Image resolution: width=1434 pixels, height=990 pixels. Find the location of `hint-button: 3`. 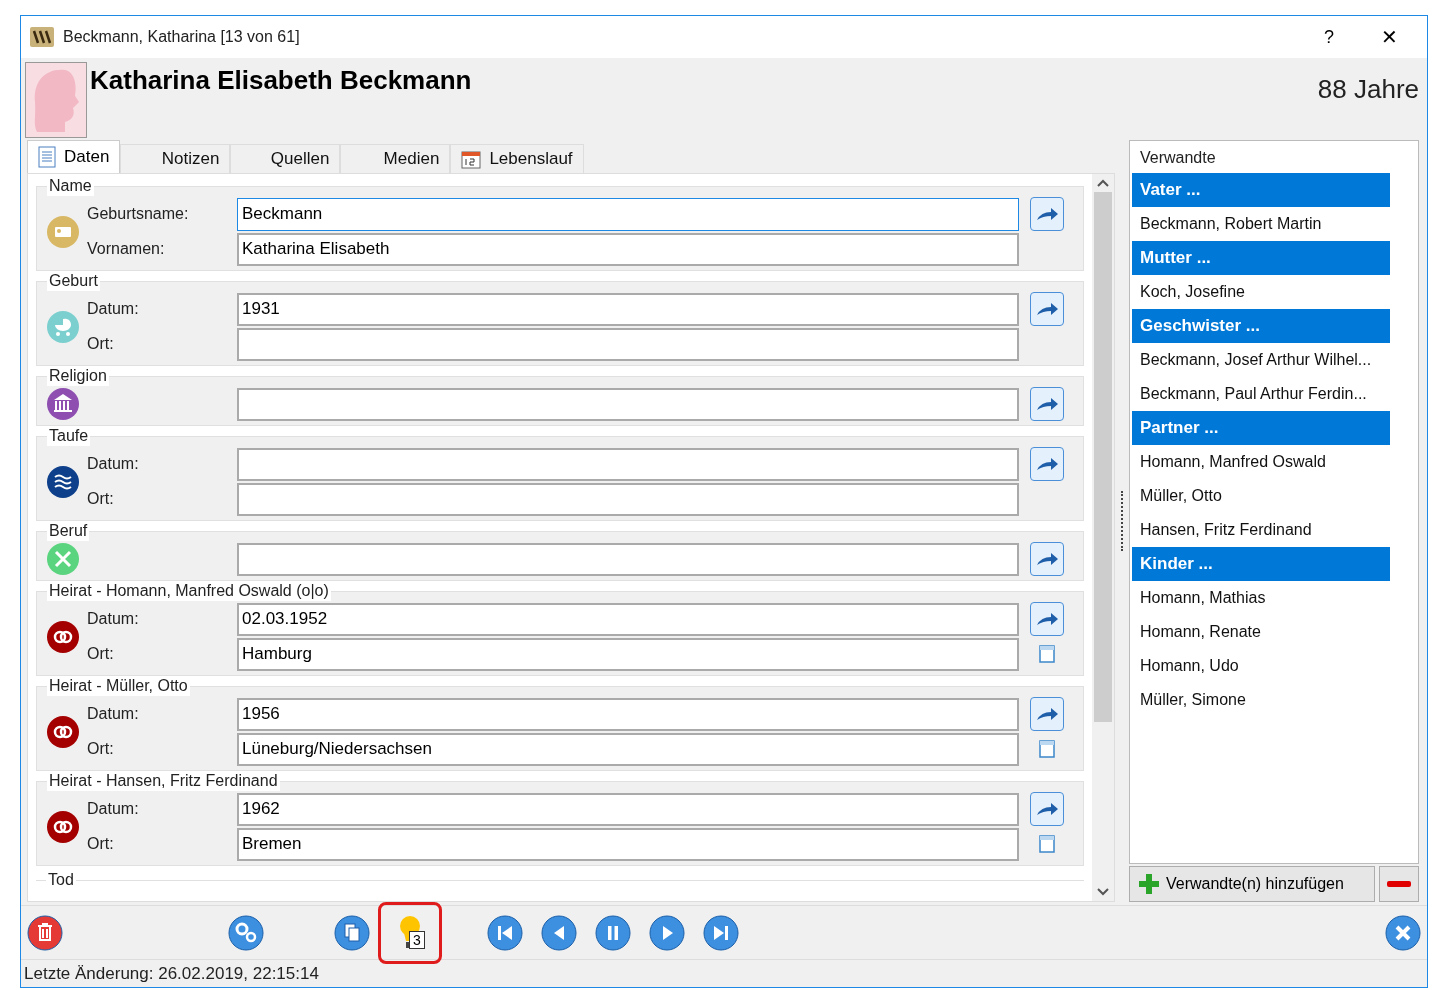

hint-button: 3 is located at coordinates (410, 932).